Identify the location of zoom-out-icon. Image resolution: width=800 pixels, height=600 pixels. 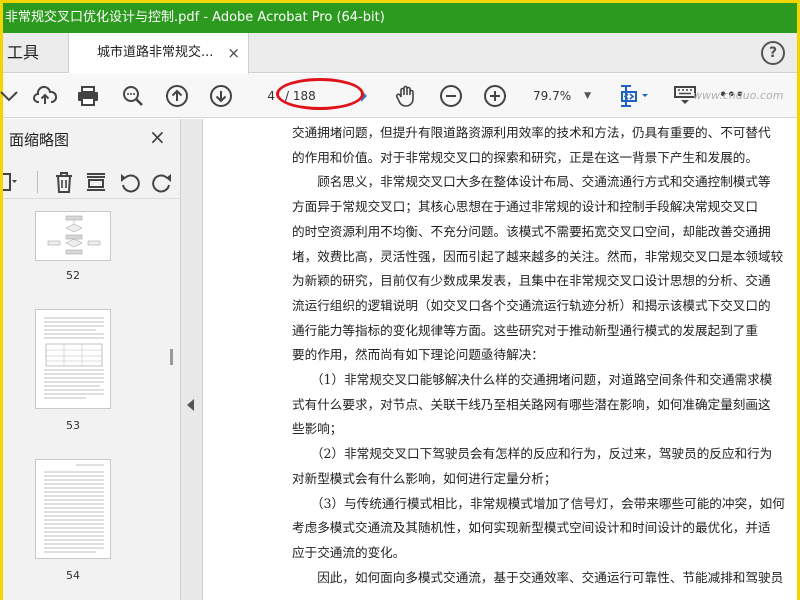
(451, 96).